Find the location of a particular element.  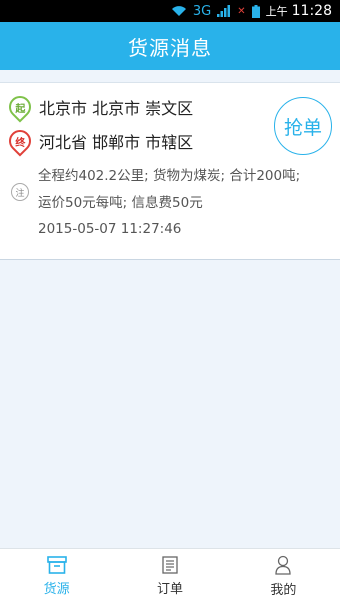

origin-badge: 起 is located at coordinates (20, 109).